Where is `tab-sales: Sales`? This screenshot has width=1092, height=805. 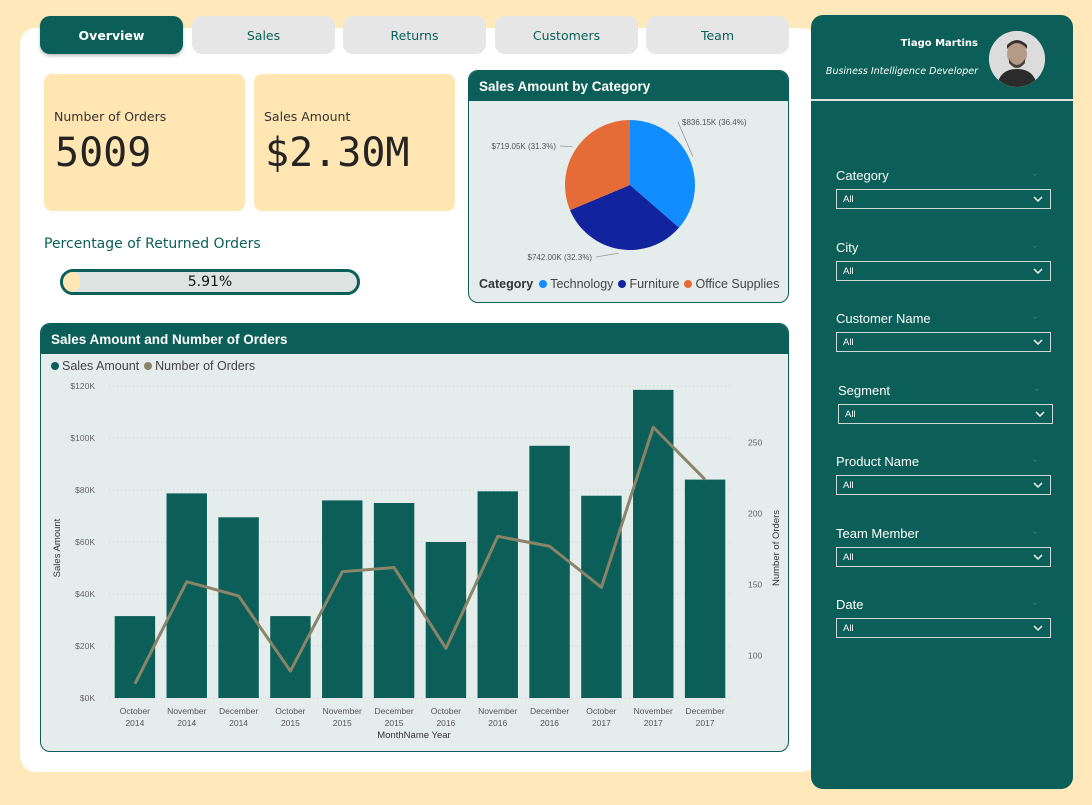
tab-sales: Sales is located at coordinates (263, 35).